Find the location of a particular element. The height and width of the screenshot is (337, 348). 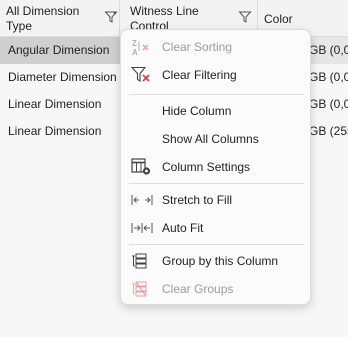

autofit-icon is located at coordinates (142, 228).